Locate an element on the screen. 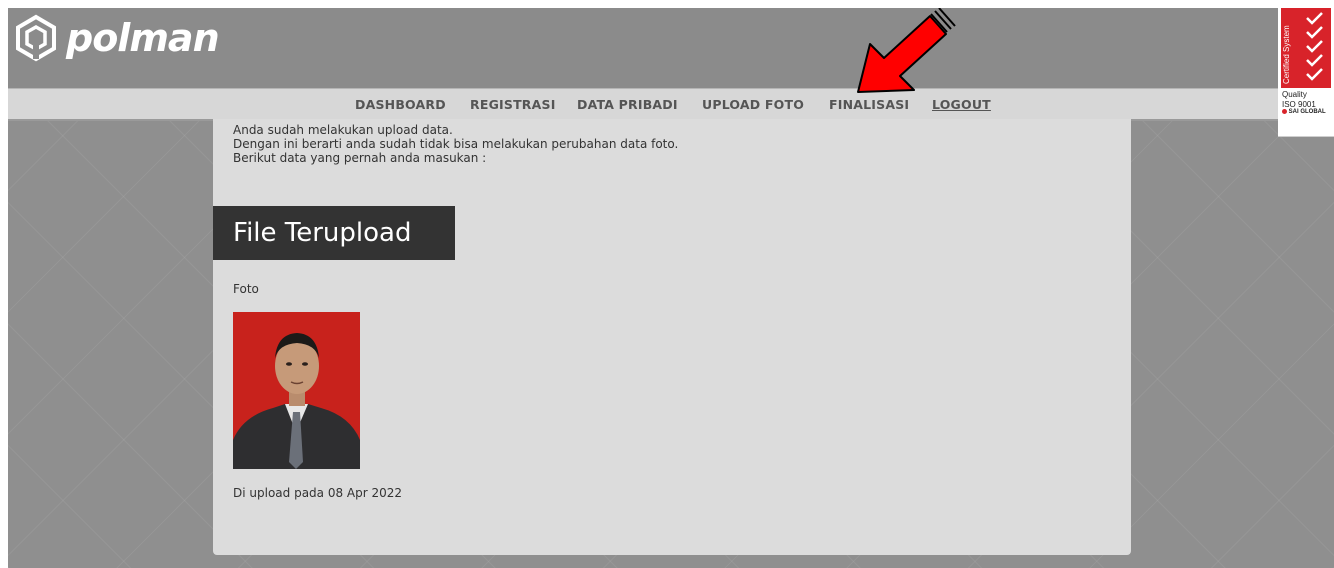  site-header: polman is located at coordinates (671, 48).